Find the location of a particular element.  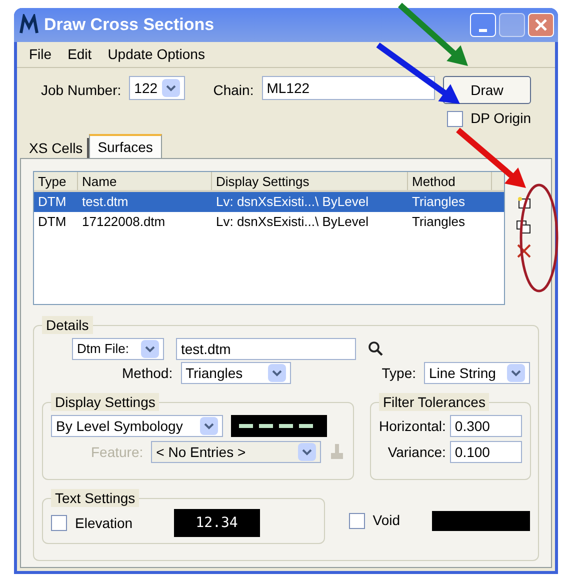

field-label: Method: is located at coordinates (147, 373).